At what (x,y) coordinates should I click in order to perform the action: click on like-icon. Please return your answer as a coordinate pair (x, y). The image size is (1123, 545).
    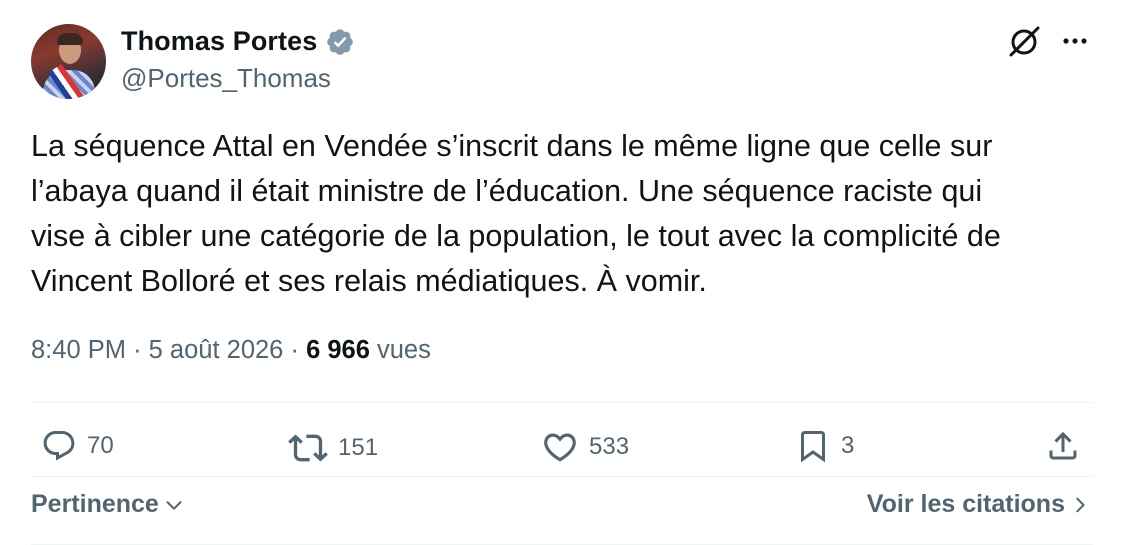
    Looking at the image, I should click on (560, 447).